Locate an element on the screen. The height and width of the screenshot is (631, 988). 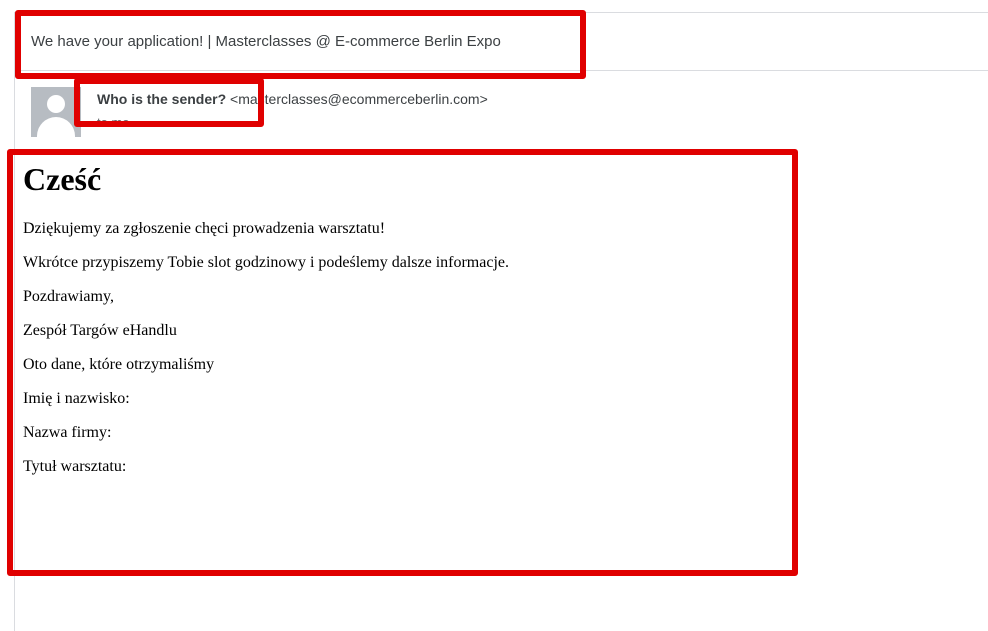
sender-highlight-box is located at coordinates (169, 102).